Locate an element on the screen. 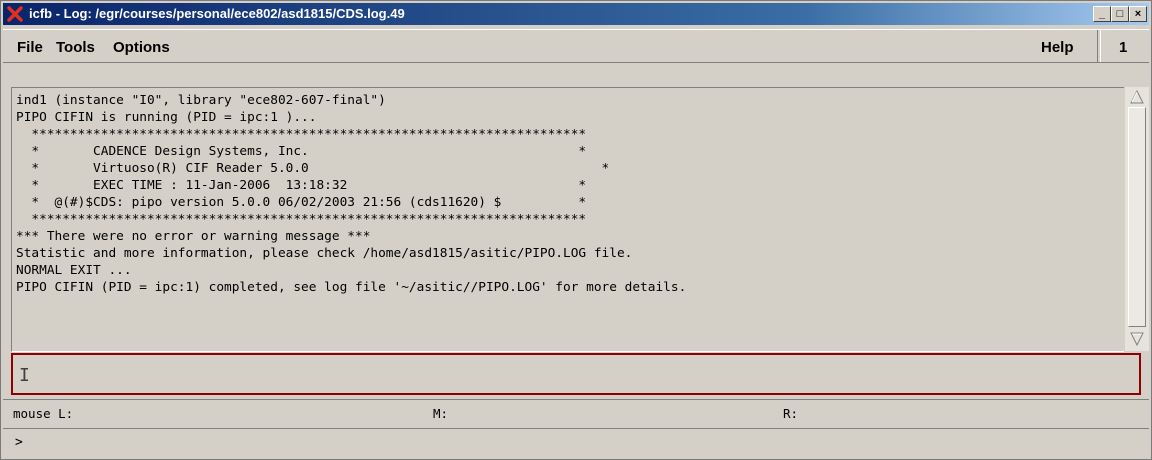 Image resolution: width=1152 pixels, height=460 pixels. scroll-up-arrow-icon is located at coordinates (1137, 97).